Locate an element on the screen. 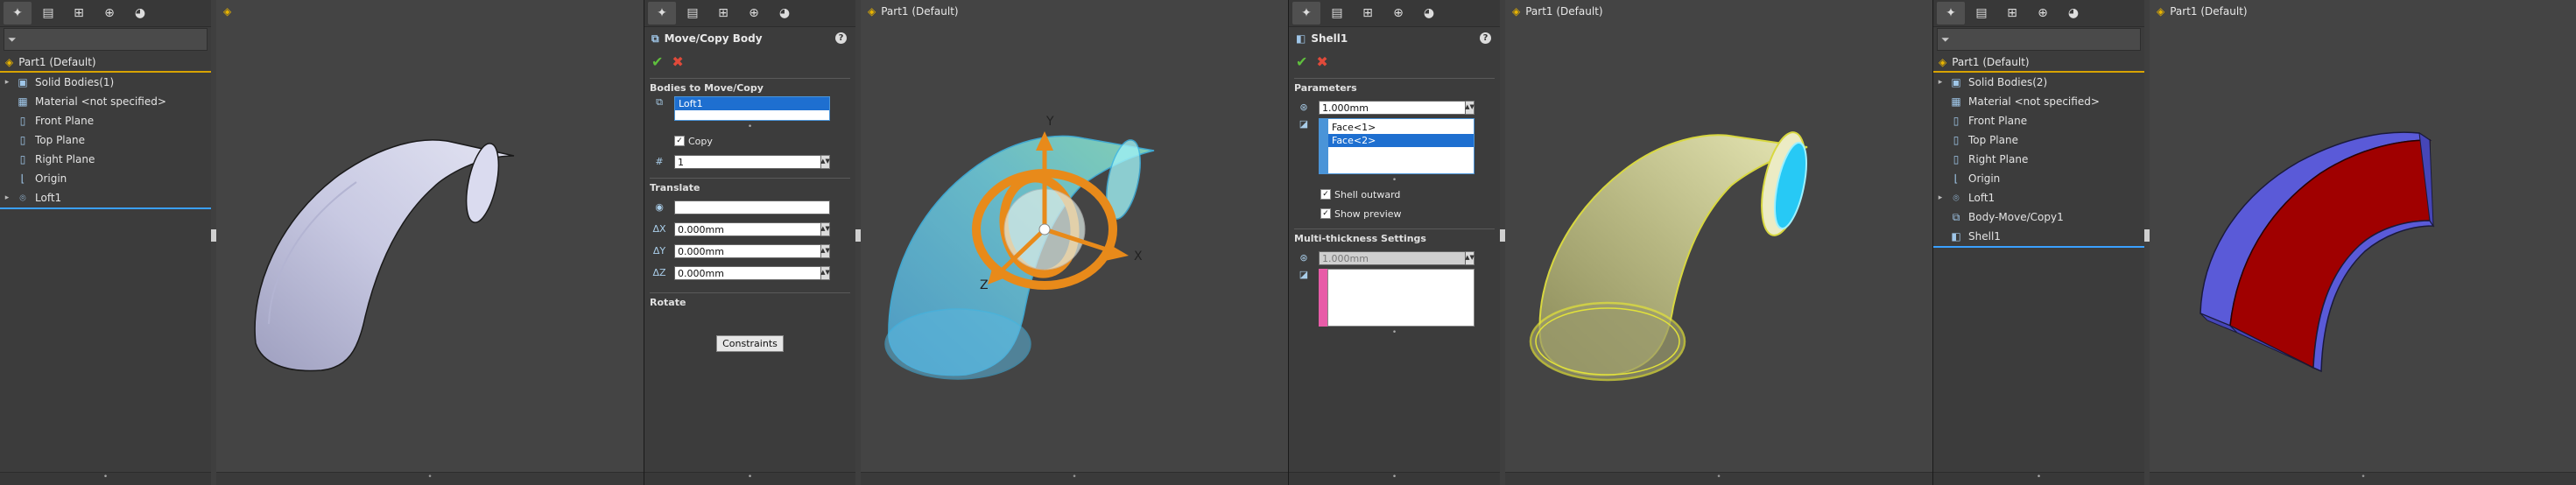  tree-item: ▸ ▣ Solid Bodies(1) is located at coordinates (105, 82).